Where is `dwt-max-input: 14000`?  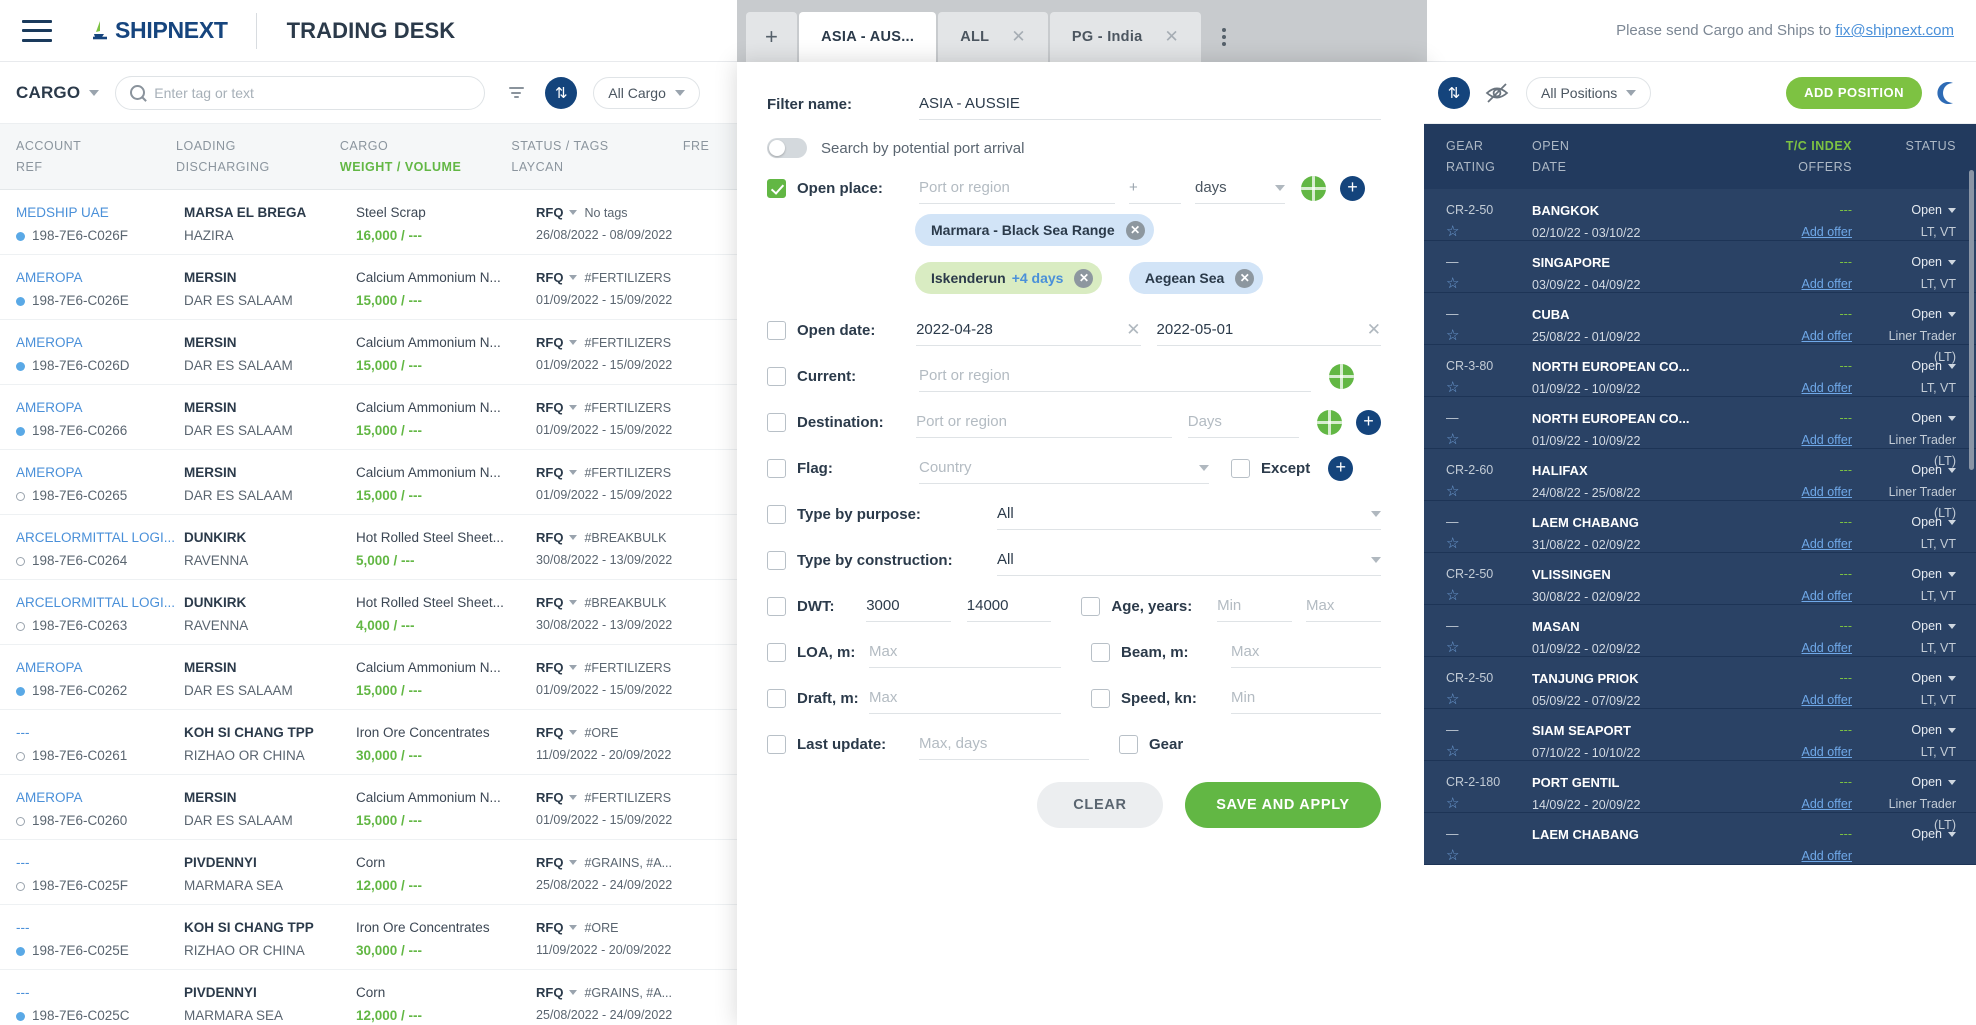 dwt-max-input: 14000 is located at coordinates (1009, 606).